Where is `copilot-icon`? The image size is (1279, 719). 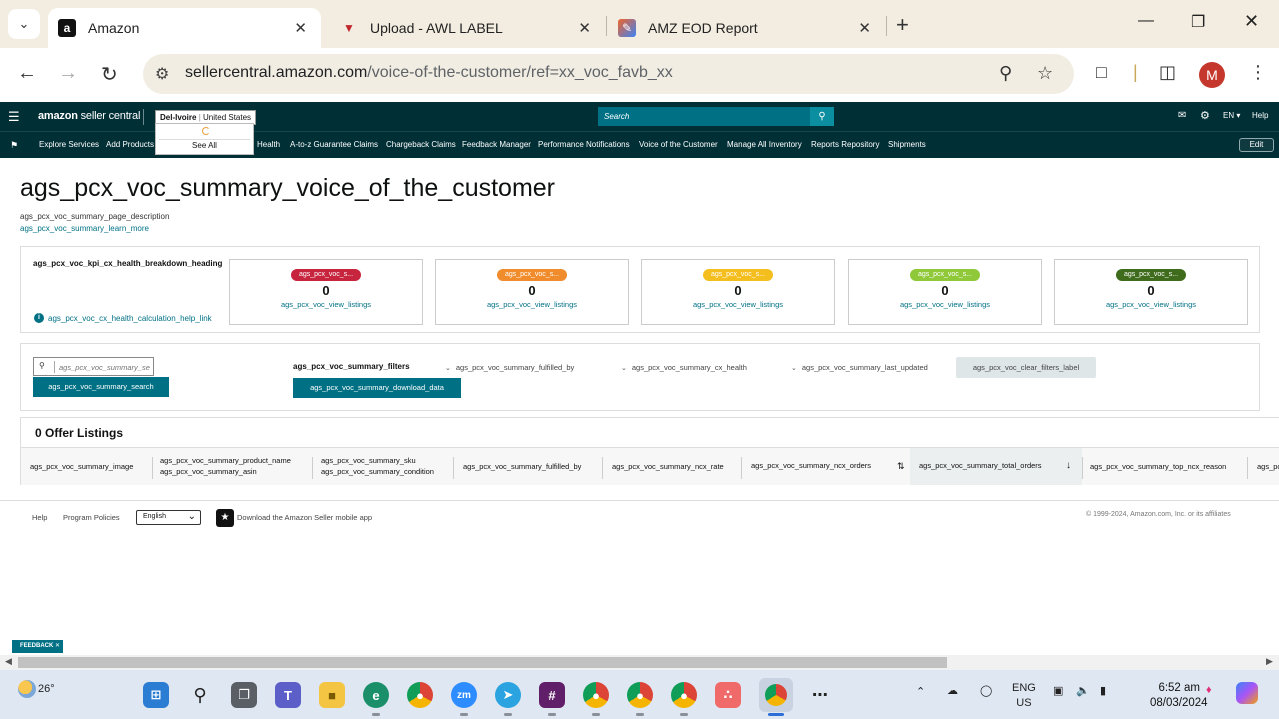
copilot-icon is located at coordinates (1247, 693).